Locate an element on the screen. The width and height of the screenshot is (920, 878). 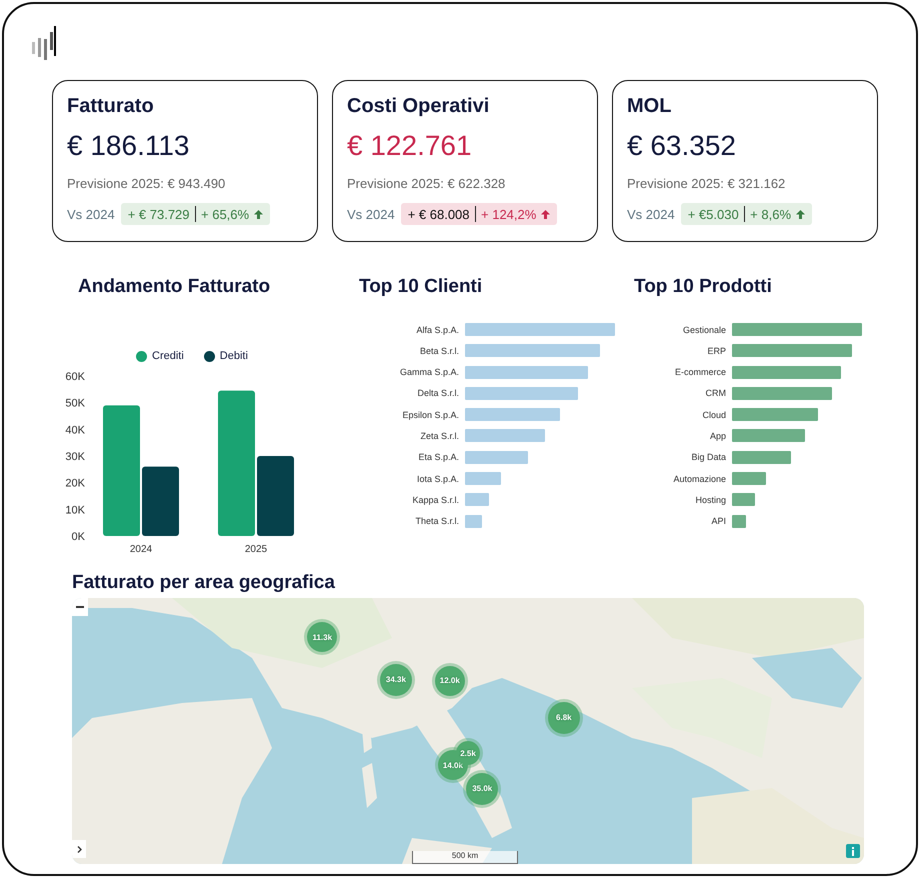
kpi-title: MOL is located at coordinates (649, 106).